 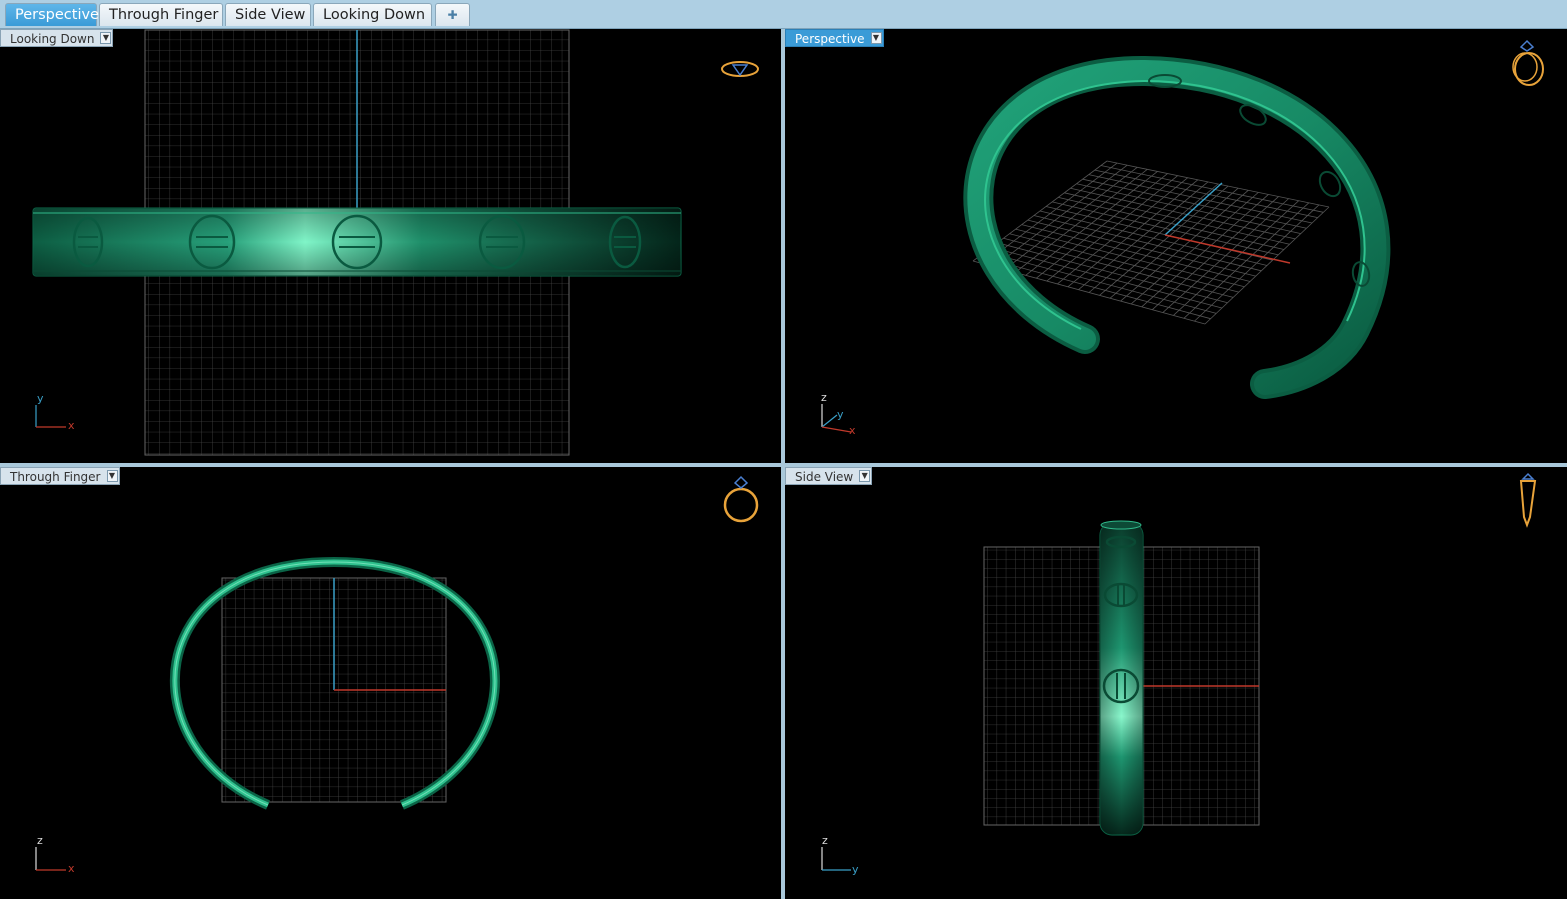 What do you see at coordinates (372, 14) in the screenshot?
I see `tab-looking-down: Looking Down` at bounding box center [372, 14].